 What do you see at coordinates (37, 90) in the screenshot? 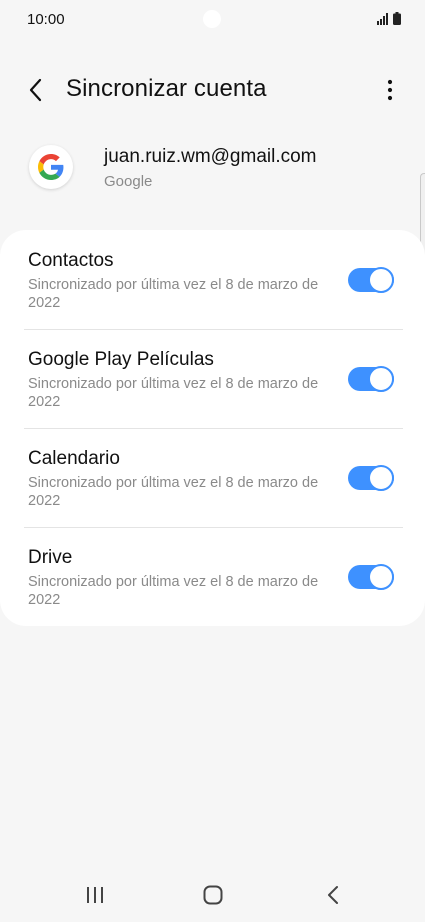
I see `back-arrow-icon` at bounding box center [37, 90].